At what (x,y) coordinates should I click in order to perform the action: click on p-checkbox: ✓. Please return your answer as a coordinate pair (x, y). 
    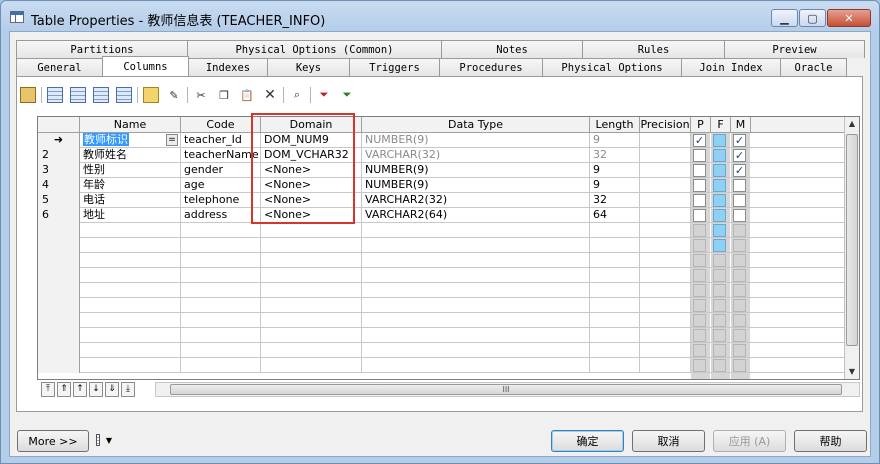
    Looking at the image, I should click on (699, 140).